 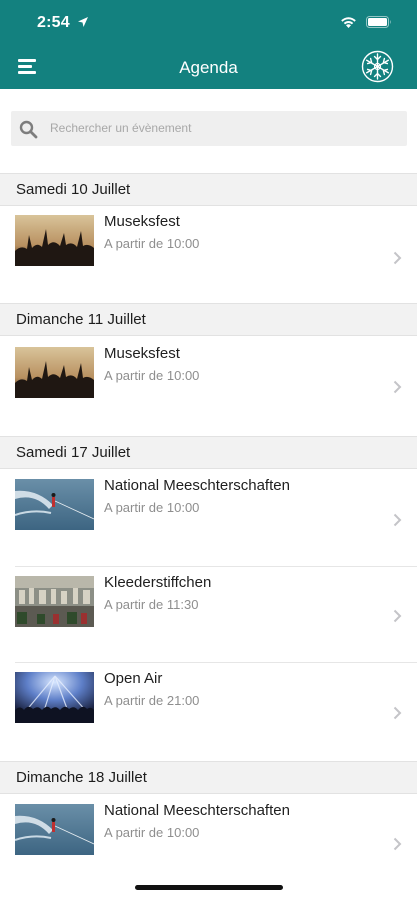 I want to click on section-header: Dimanche 18 Juillet, so click(x=208, y=777).